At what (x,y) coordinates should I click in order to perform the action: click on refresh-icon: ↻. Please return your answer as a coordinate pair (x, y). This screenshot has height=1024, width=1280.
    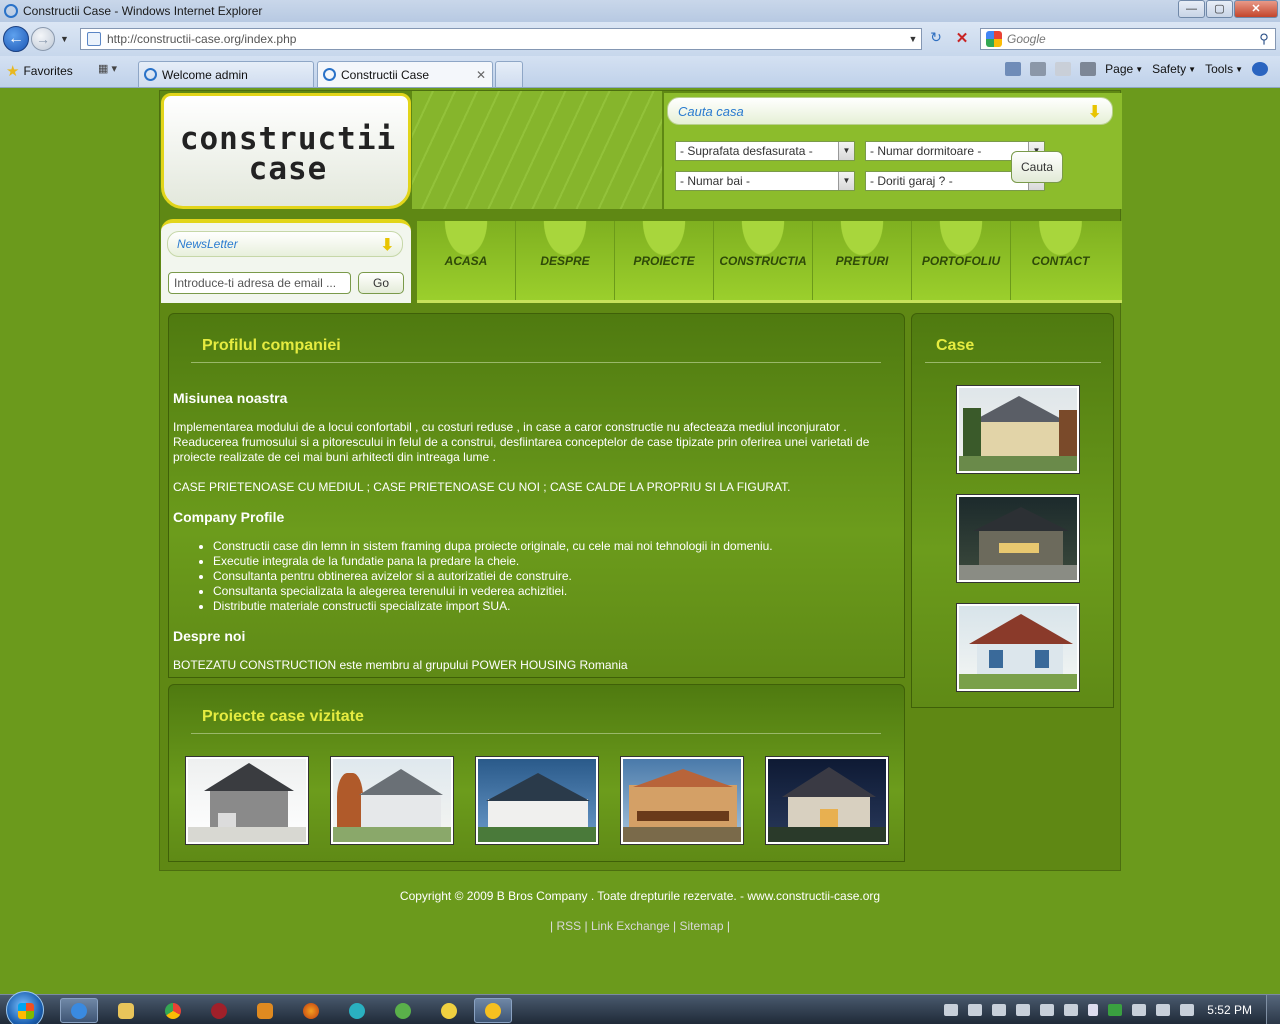
    Looking at the image, I should click on (936, 39).